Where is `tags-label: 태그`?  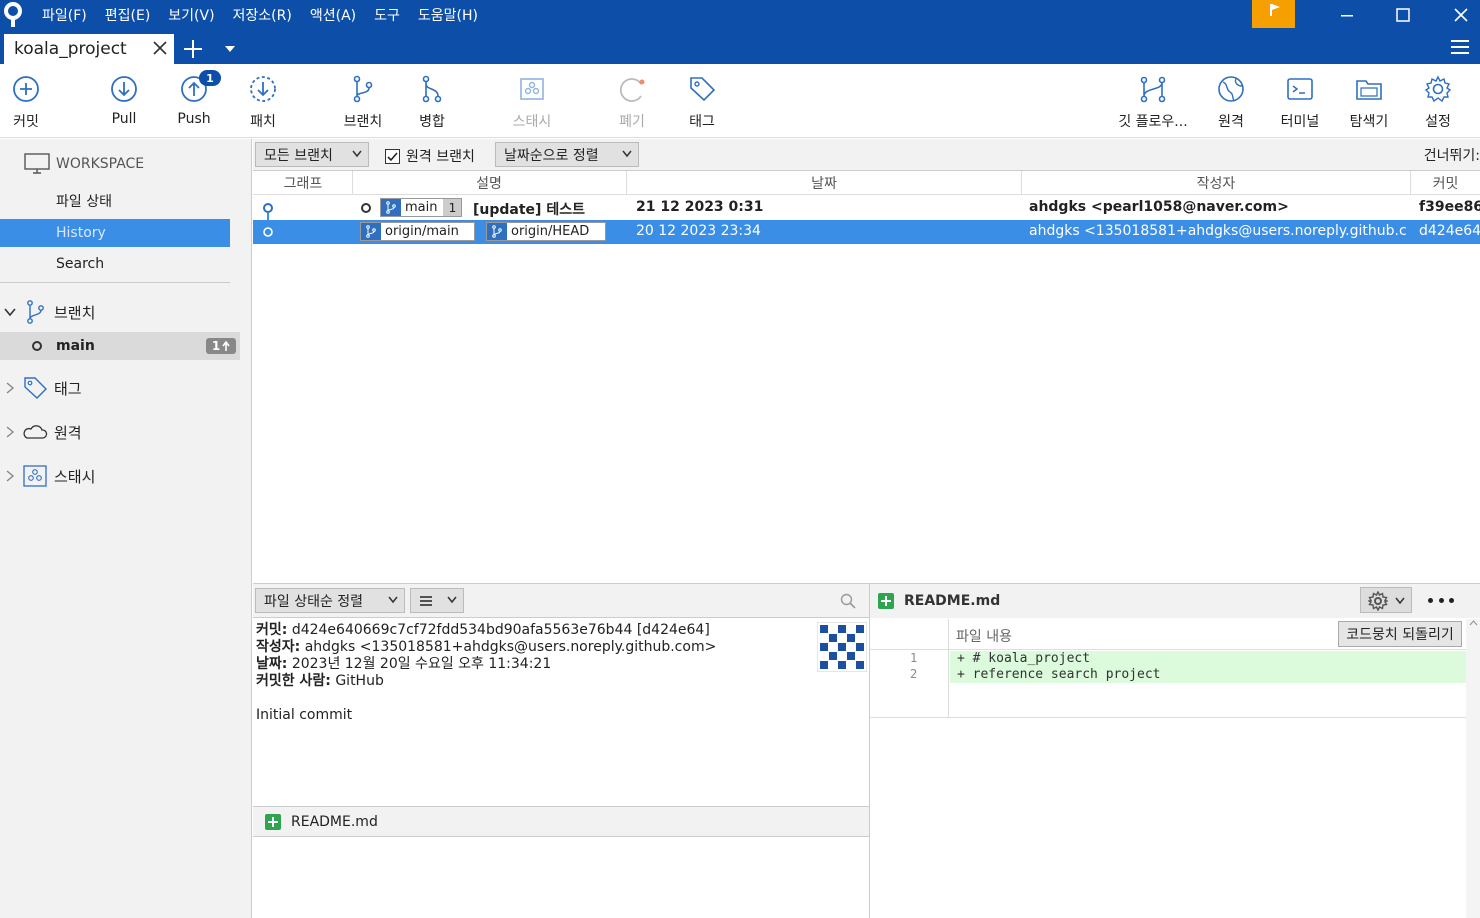 tags-label: 태그 is located at coordinates (68, 388).